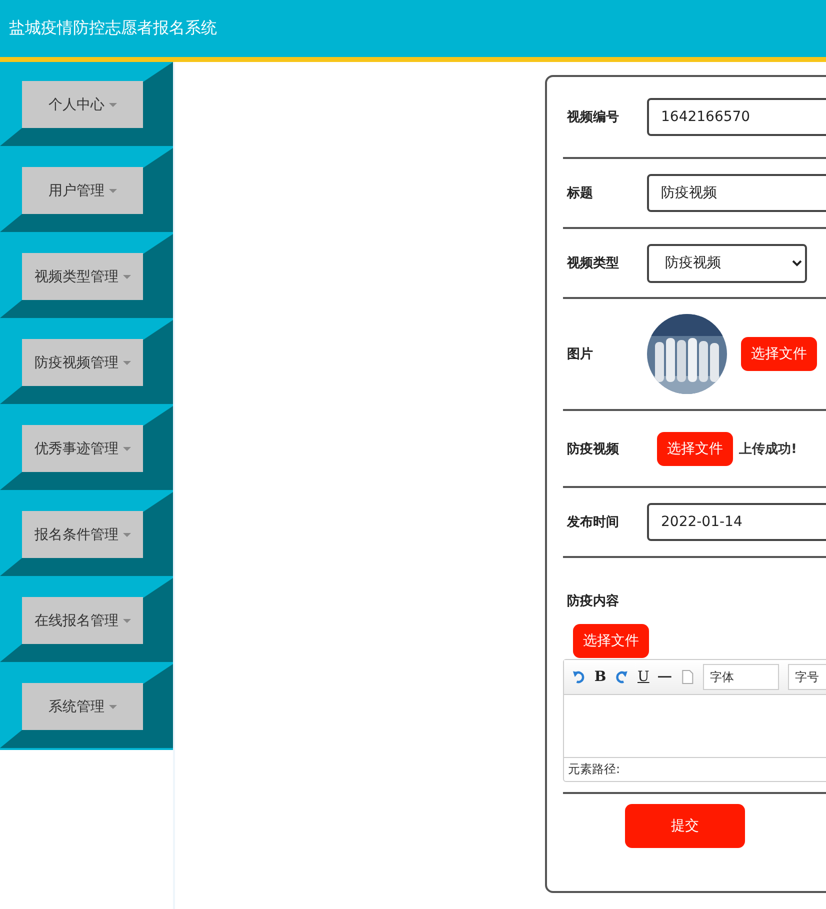  Describe the element at coordinates (82, 534) in the screenshot. I see `menu-button: 报名条件管理` at that location.